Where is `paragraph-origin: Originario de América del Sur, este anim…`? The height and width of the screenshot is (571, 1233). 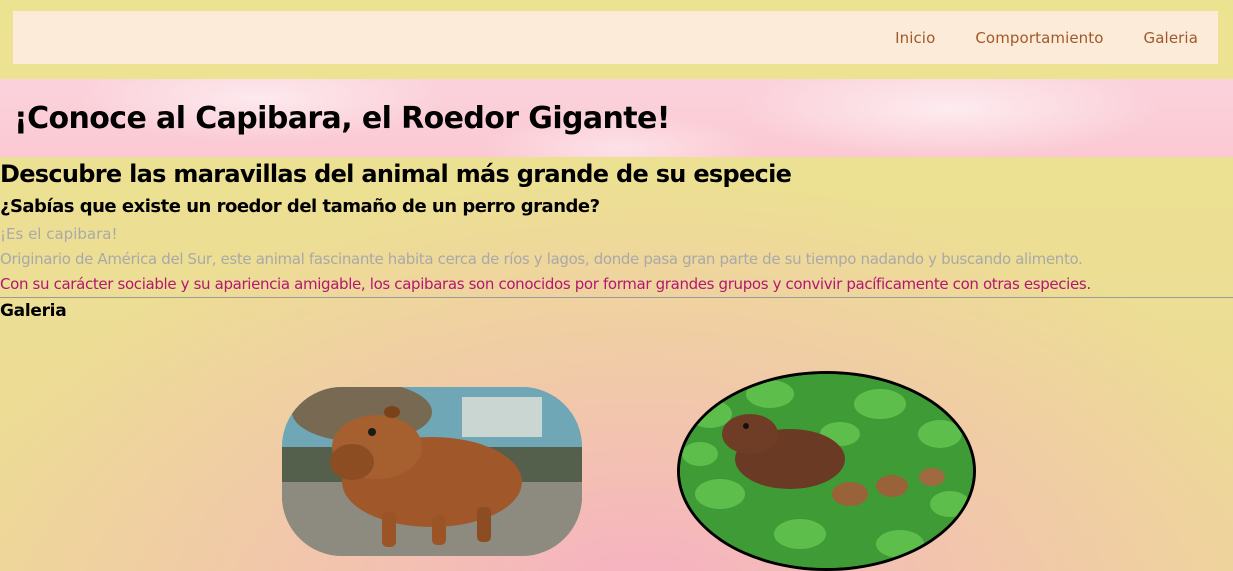
paragraph-origin: Originario de América del Sur, este anim… is located at coordinates (541, 259).